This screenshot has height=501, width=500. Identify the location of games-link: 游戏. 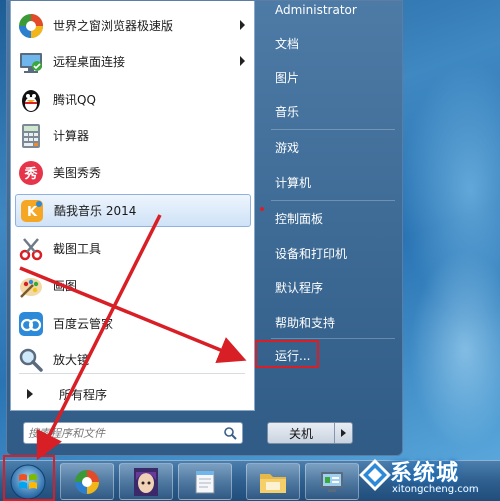
(283, 148).